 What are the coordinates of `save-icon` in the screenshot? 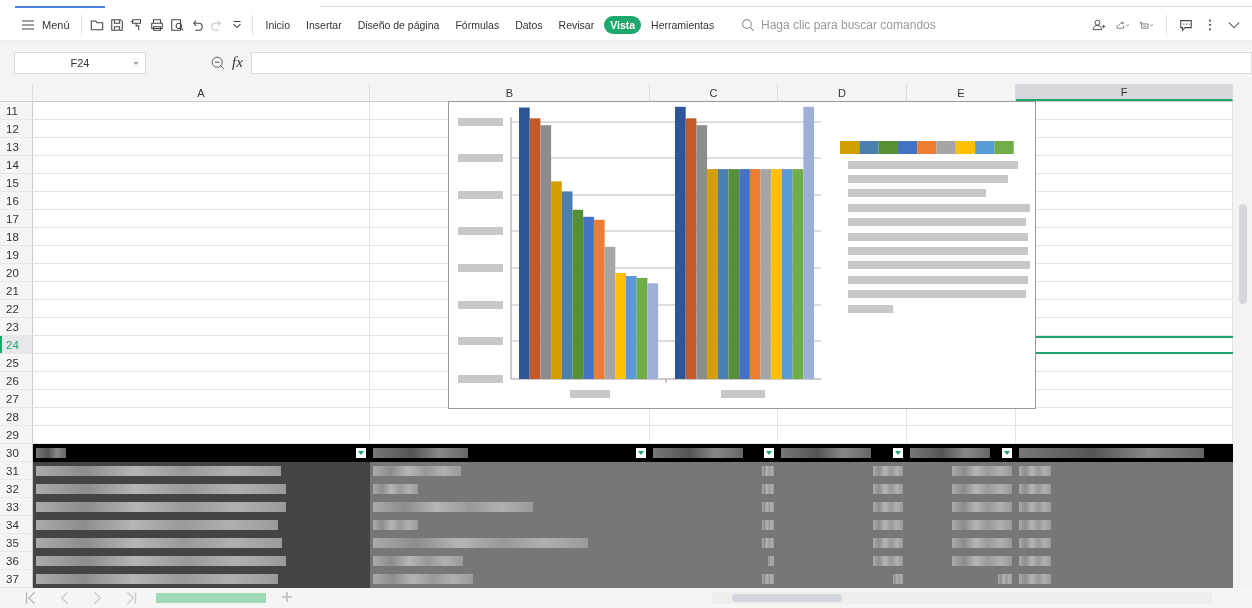 It's located at (116, 25).